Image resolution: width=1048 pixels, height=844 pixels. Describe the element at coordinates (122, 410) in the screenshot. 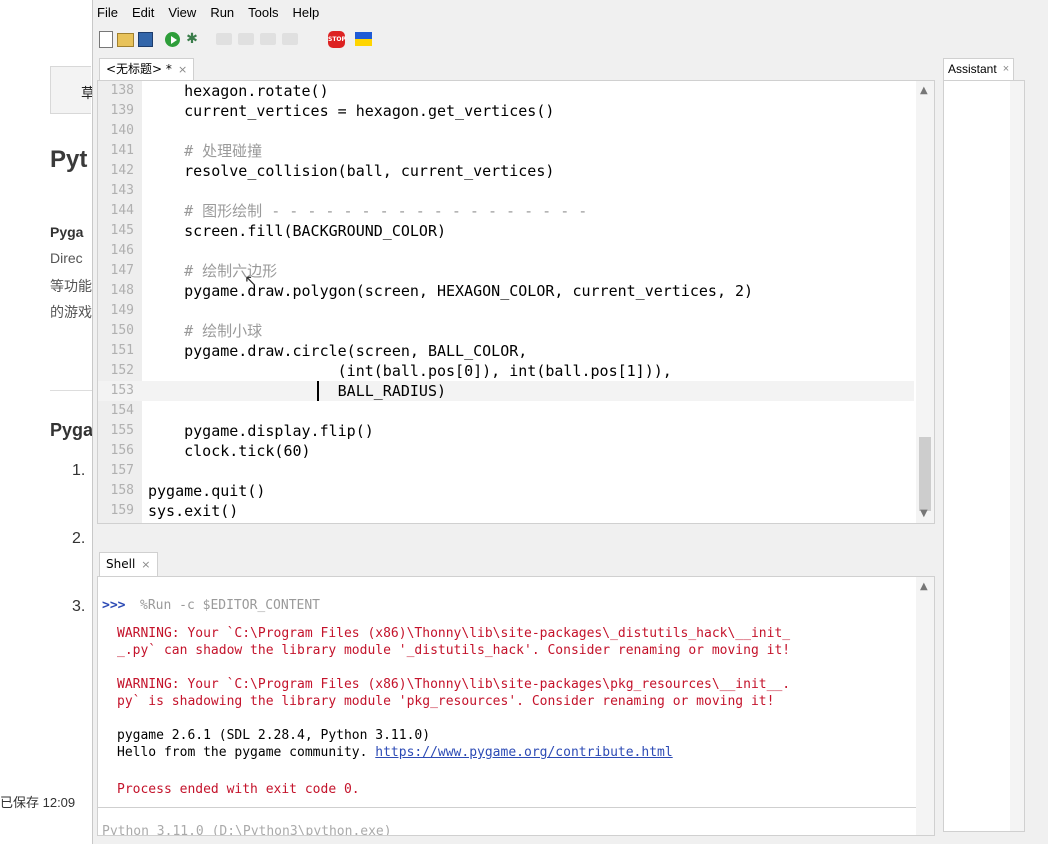

I see `line-number: 154` at that location.